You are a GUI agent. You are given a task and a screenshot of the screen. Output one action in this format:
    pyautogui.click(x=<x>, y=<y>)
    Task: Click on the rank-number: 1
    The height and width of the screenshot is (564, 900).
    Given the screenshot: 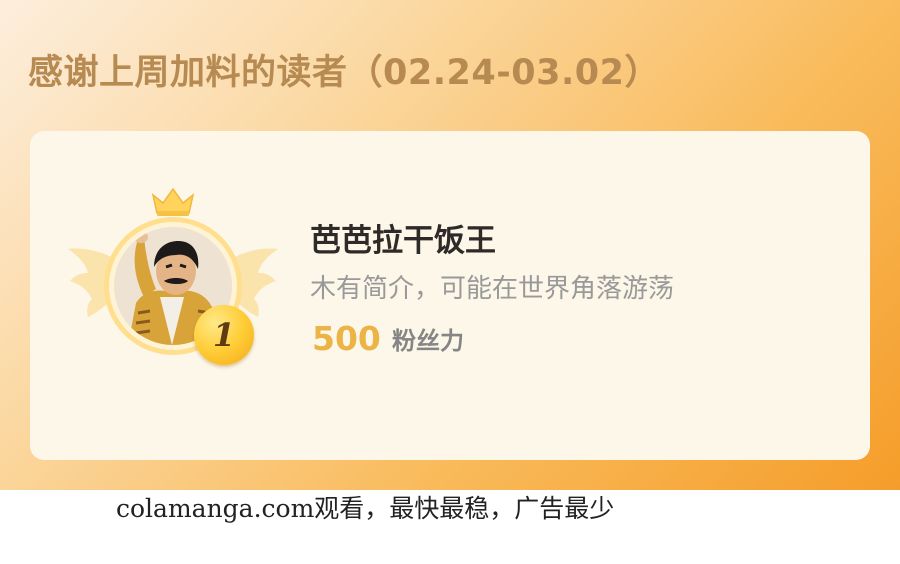 What is the action you would take?
    pyautogui.click(x=224, y=335)
    